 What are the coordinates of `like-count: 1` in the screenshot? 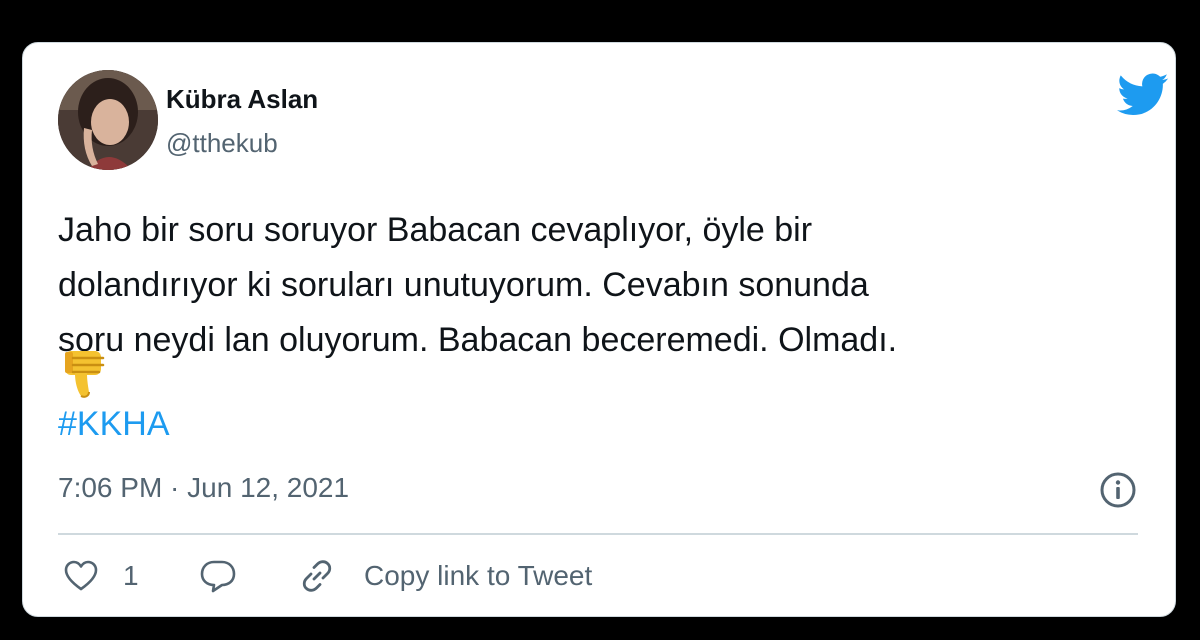 It's located at (131, 575).